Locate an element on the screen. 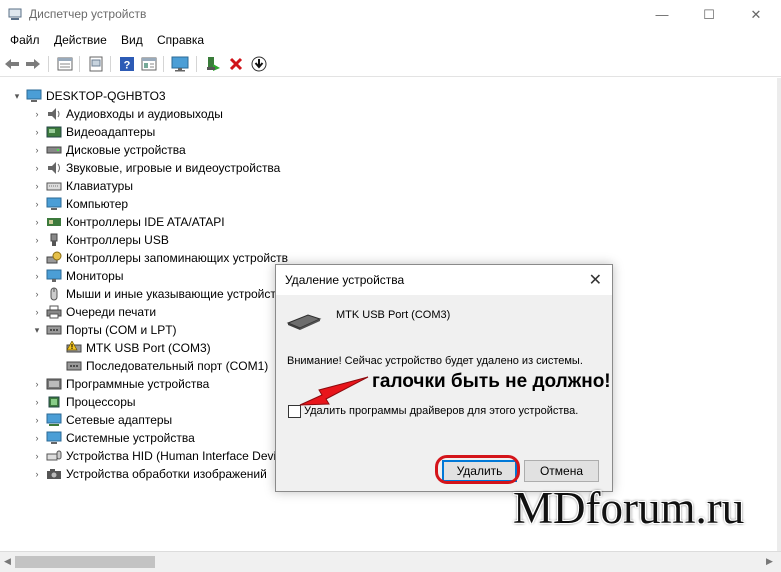 Image resolution: width=781 pixels, height=572 pixels. menu-action: Действие is located at coordinates (80, 40).